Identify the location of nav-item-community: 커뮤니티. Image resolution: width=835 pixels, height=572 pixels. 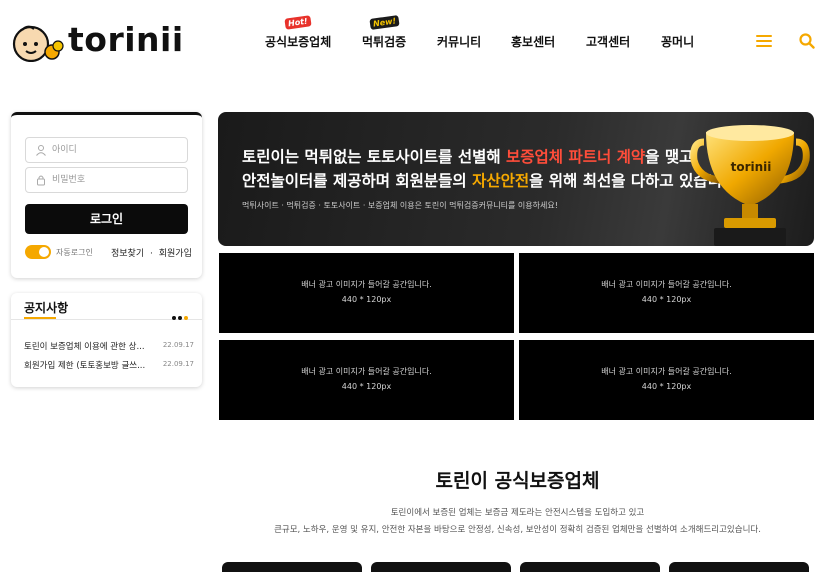
(459, 41).